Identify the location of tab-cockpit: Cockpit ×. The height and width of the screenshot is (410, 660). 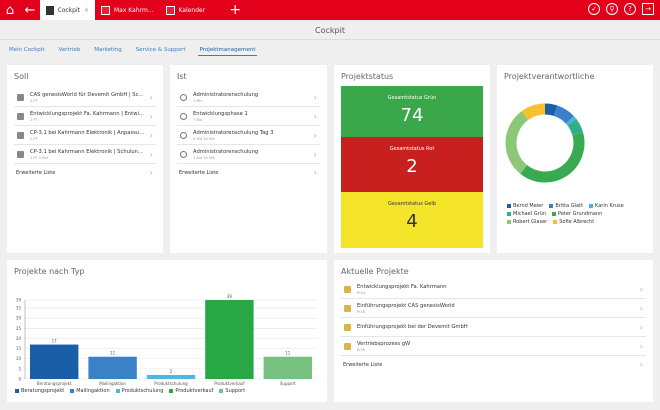
(67, 10).